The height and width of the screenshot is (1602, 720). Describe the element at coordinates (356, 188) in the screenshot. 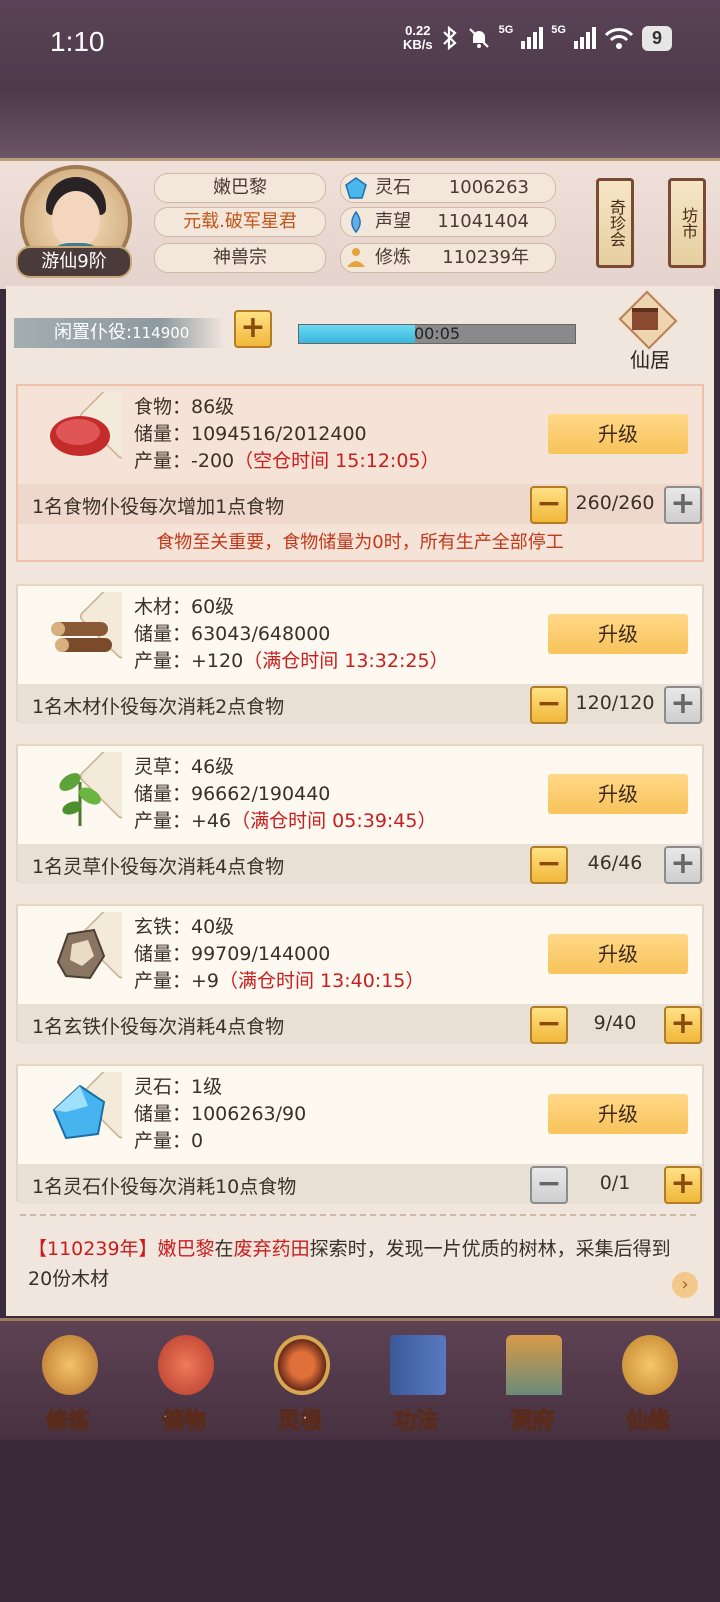

I see `spirit-stone-icon` at that location.